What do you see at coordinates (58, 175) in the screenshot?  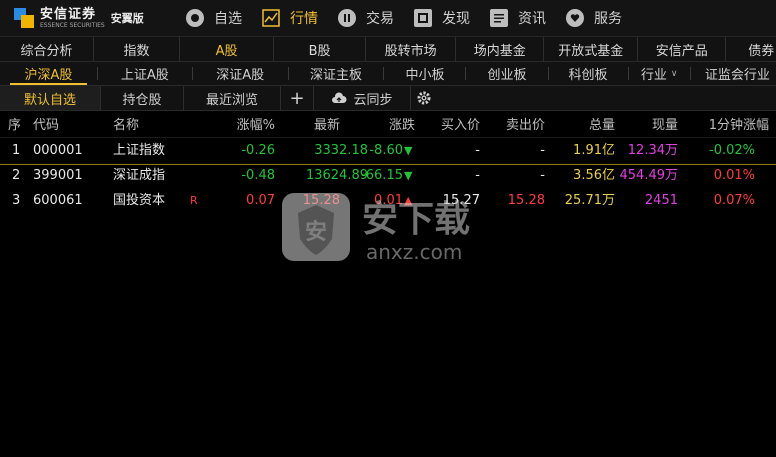 I see `row-code: 399001` at bounding box center [58, 175].